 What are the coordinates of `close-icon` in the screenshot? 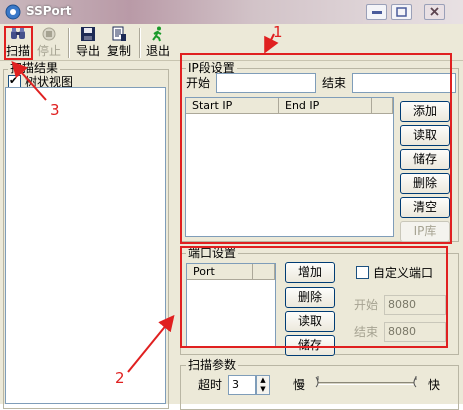 It's located at (434, 11).